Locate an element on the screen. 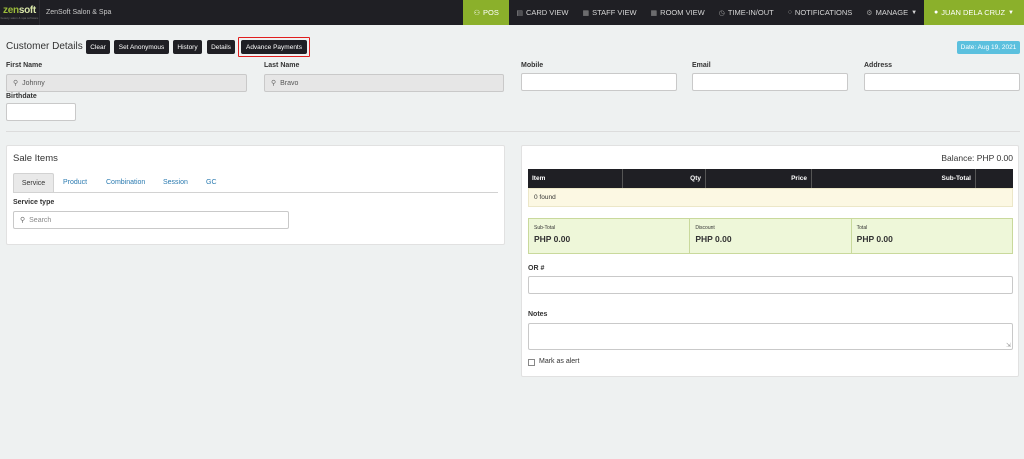 This screenshot has height=459, width=1024. logo: zensoft beauty salon & spa software is located at coordinates (20, 12).